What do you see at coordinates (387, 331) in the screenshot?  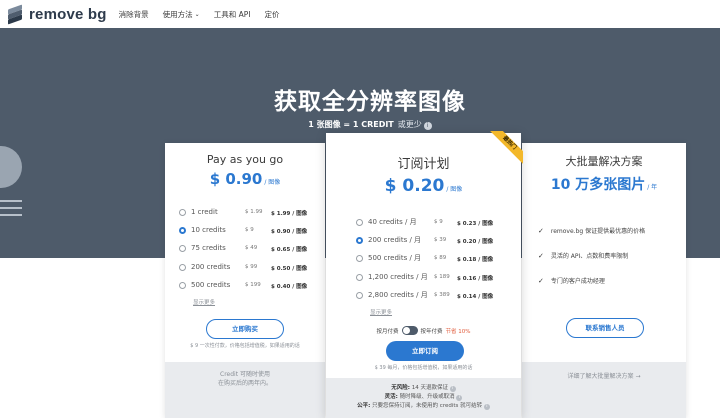 I see `monthly-label: 按月付费` at bounding box center [387, 331].